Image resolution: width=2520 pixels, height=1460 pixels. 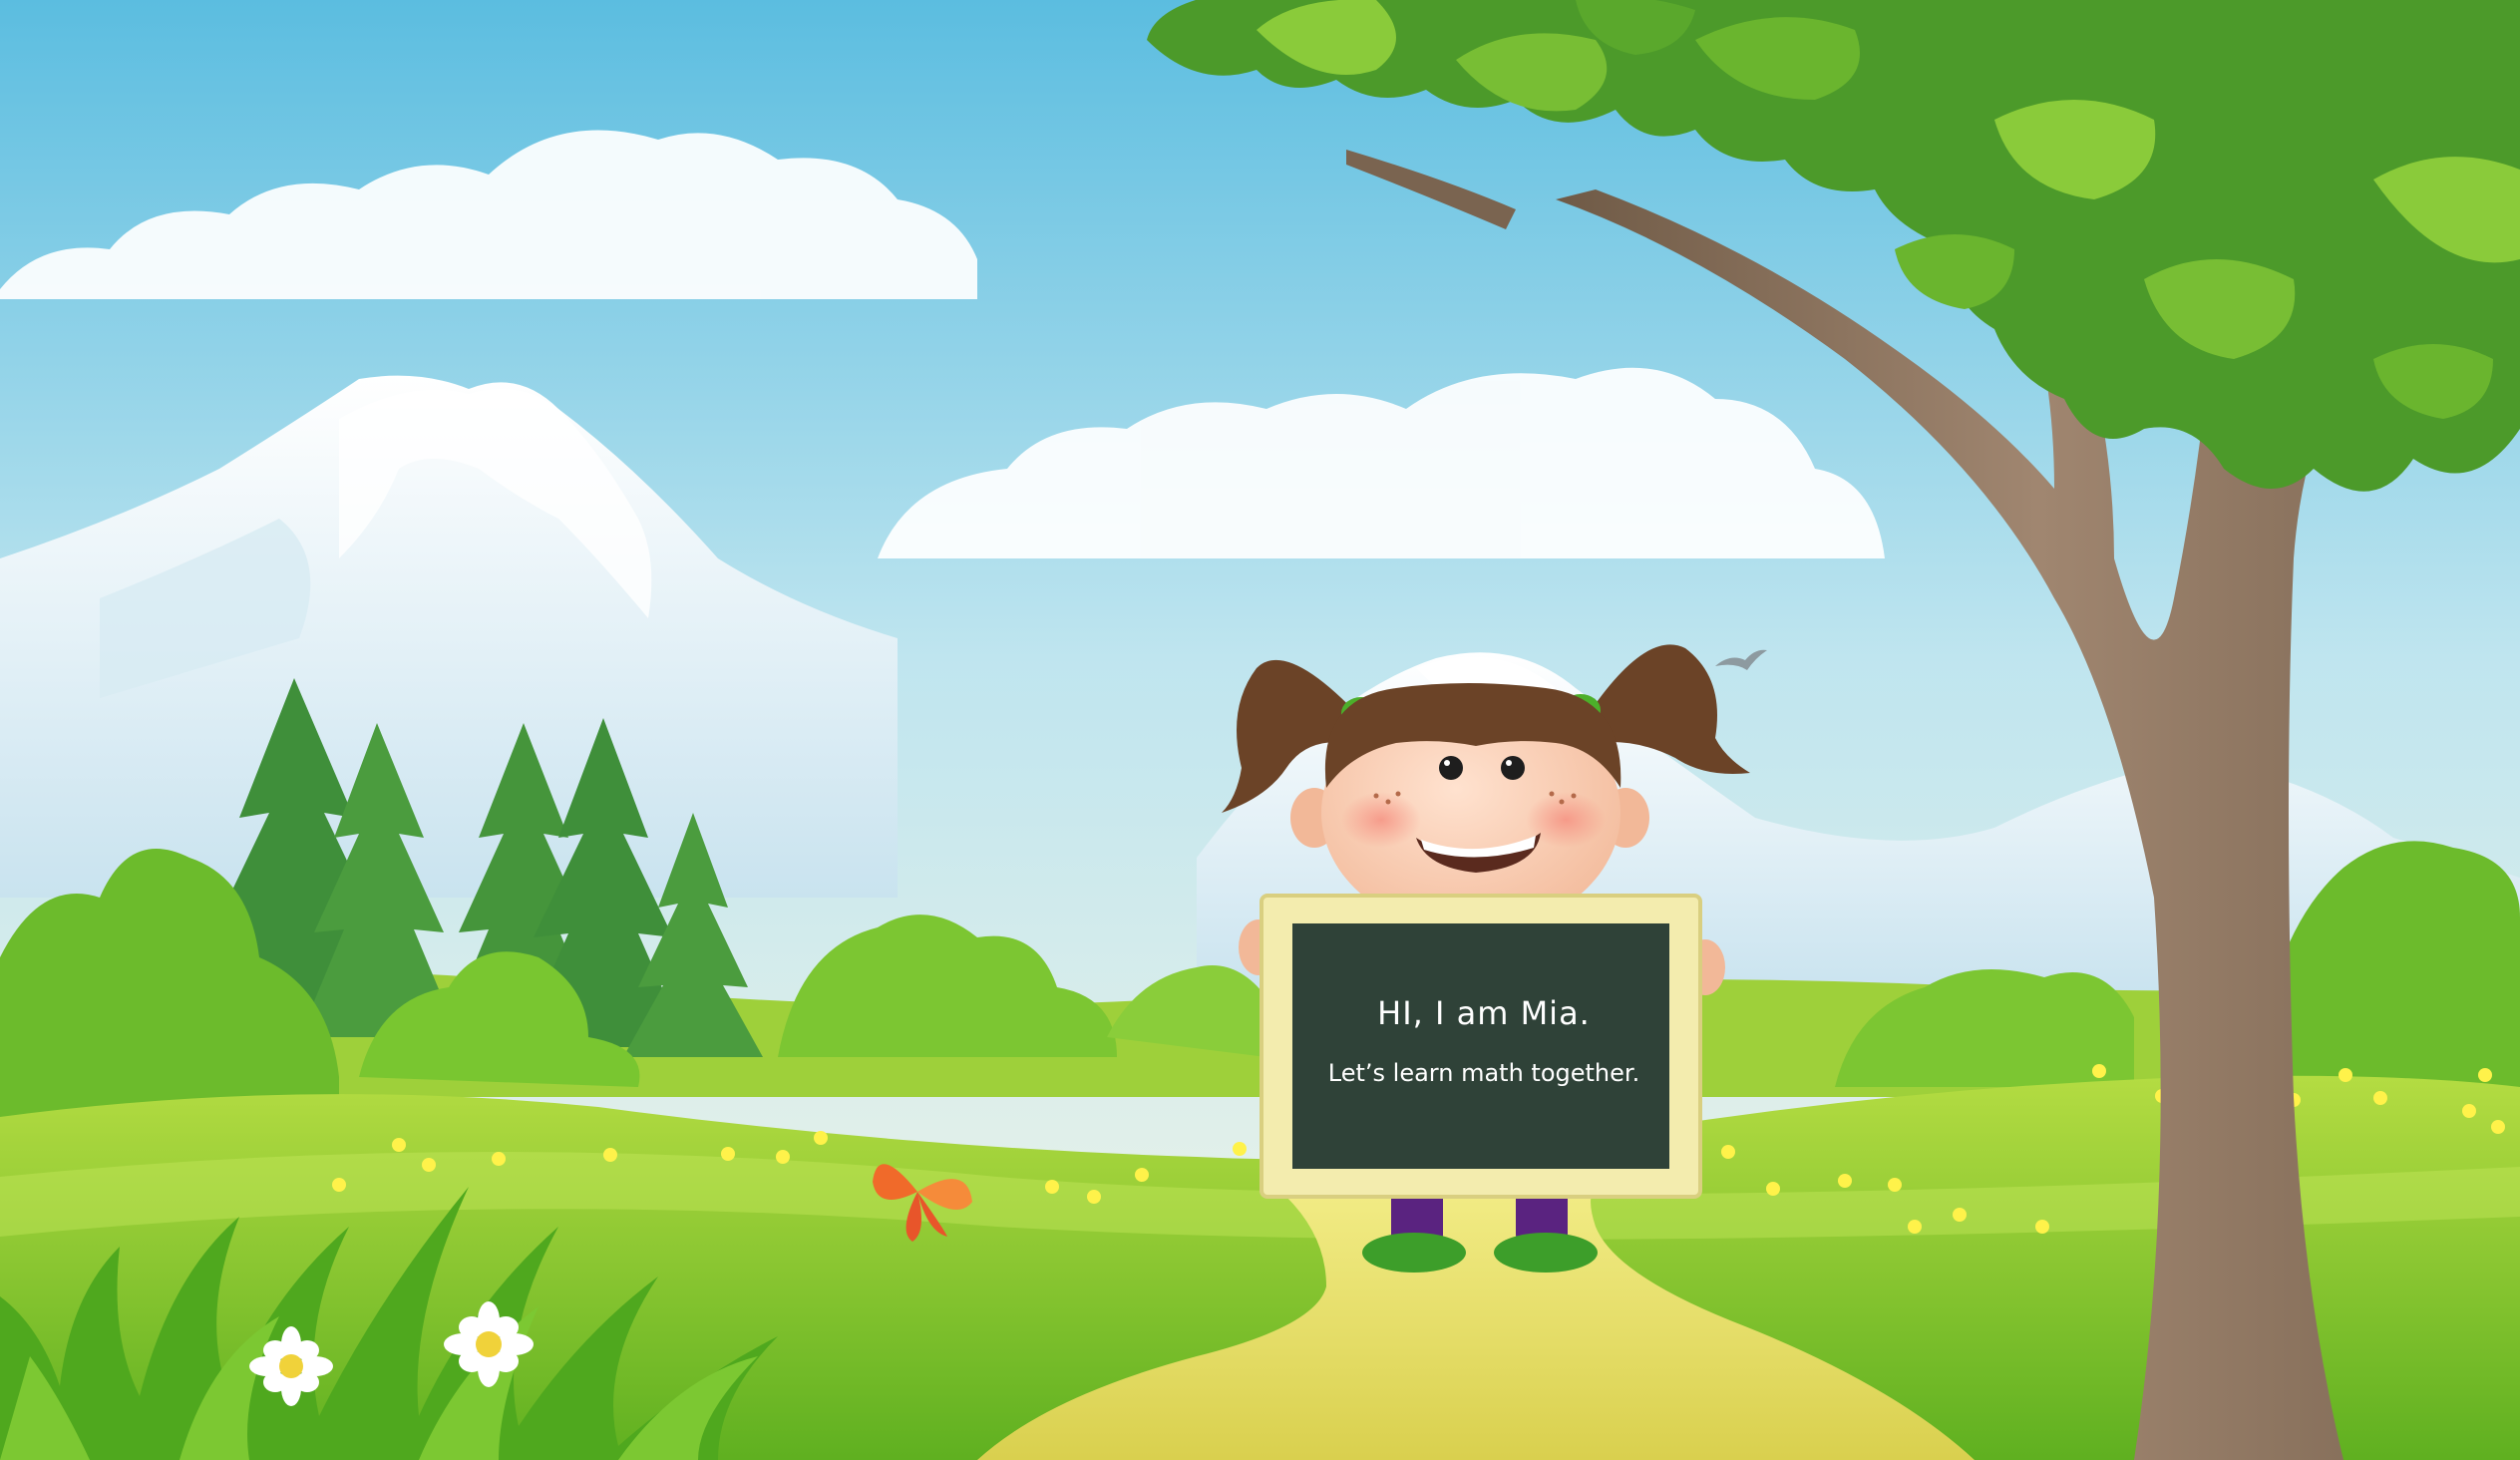 I want to click on invitation-text: Let’s learn math together., so click(x=1483, y=1073).